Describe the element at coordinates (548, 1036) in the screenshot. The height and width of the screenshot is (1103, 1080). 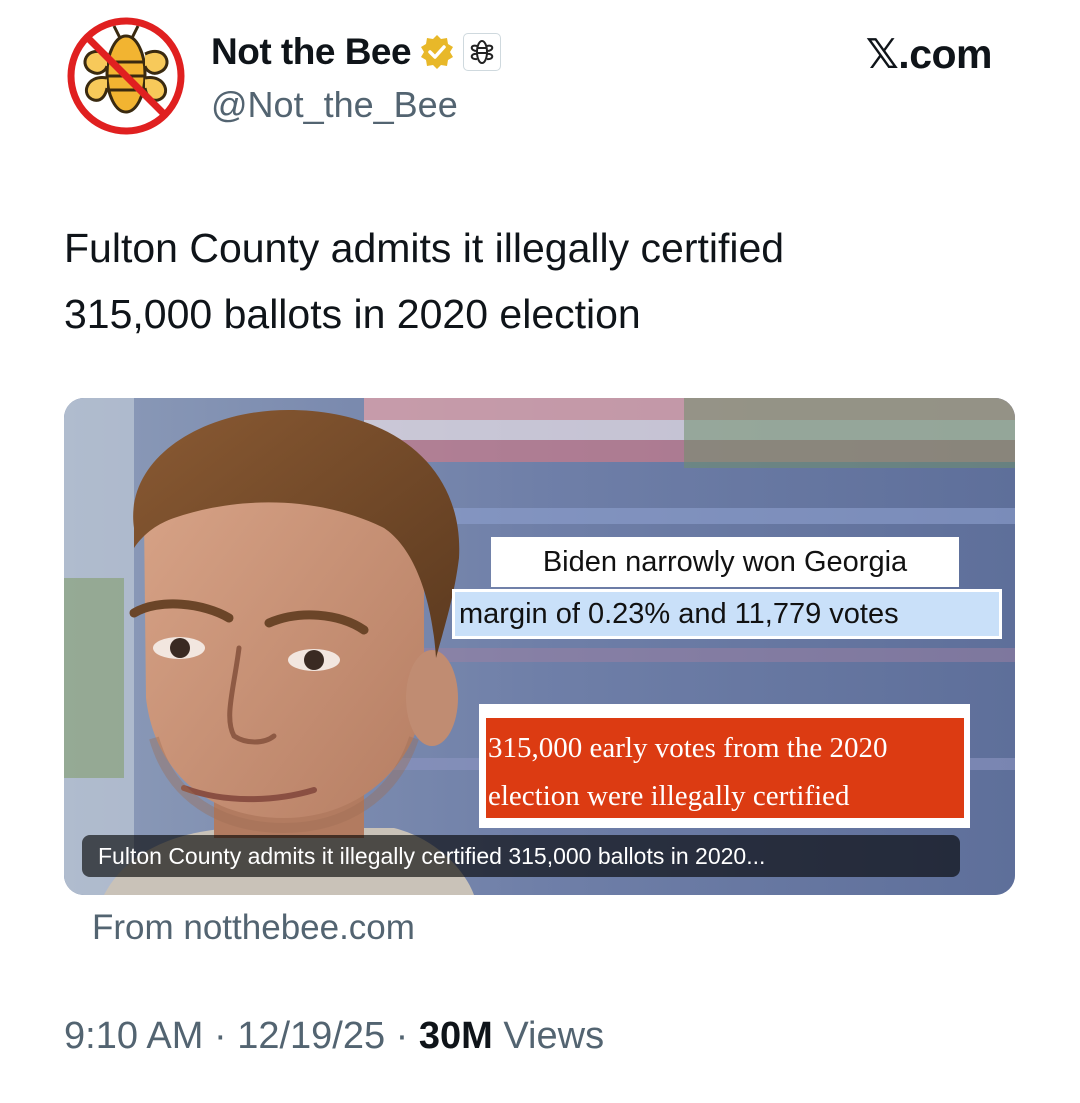
I see `views-label: Views` at that location.